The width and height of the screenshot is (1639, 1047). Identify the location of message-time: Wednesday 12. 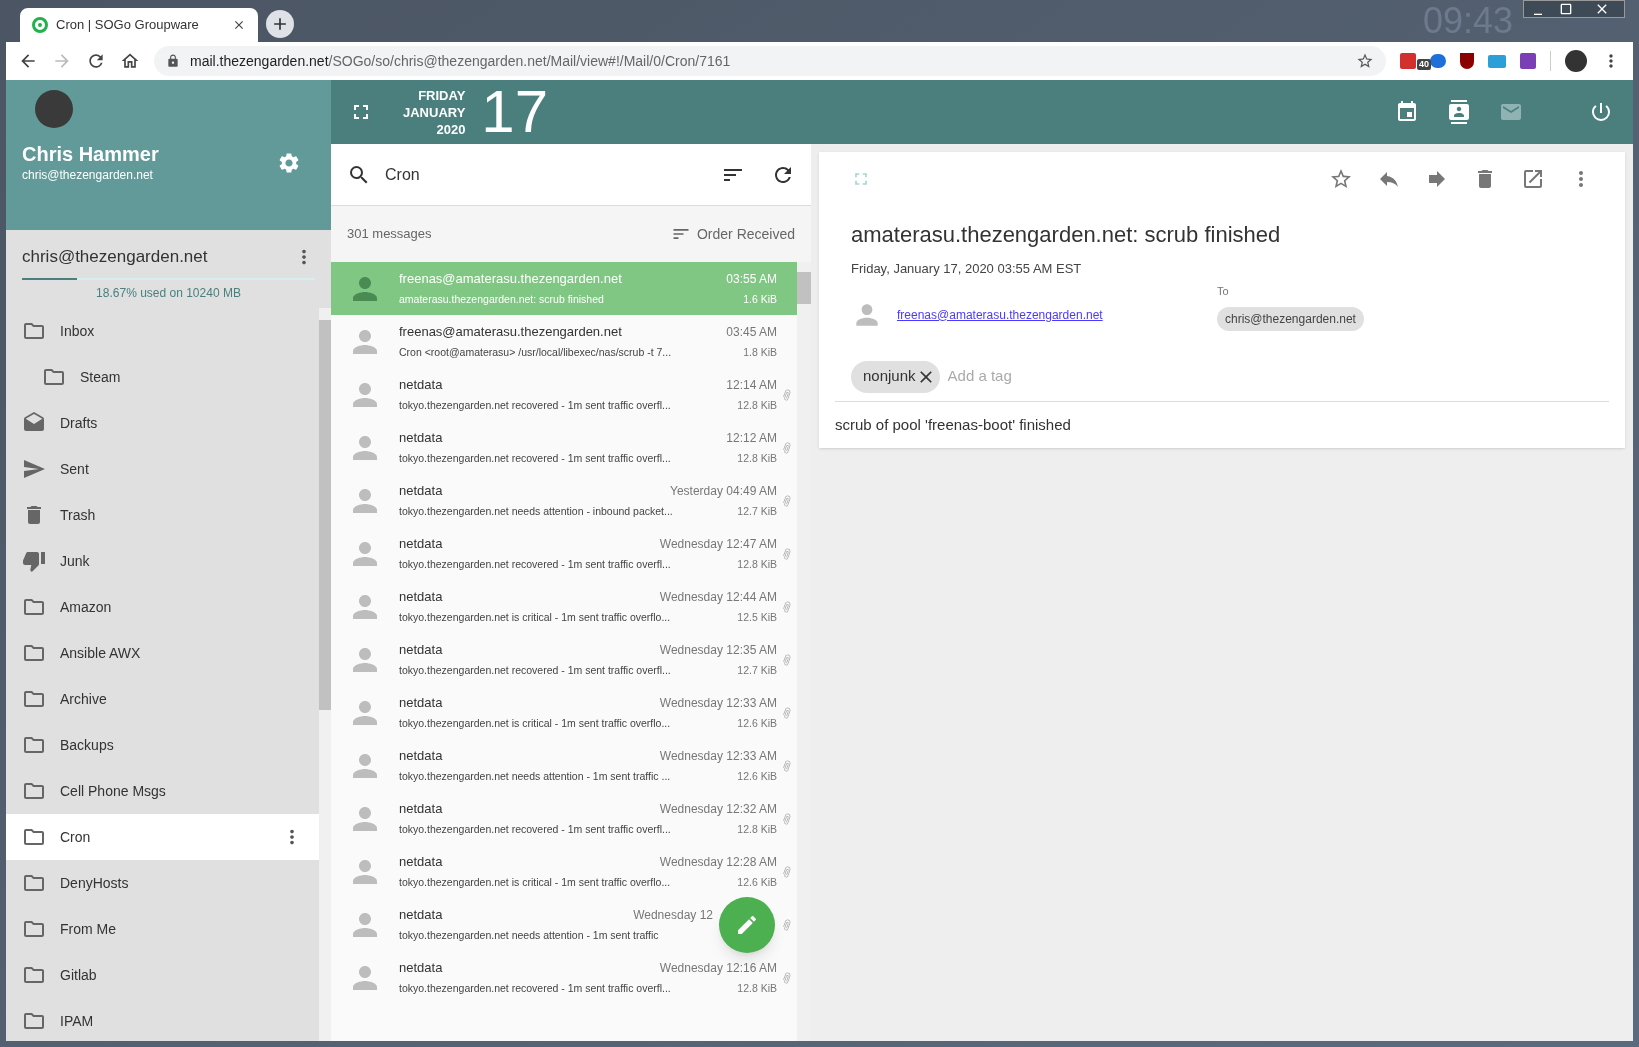
(673, 916).